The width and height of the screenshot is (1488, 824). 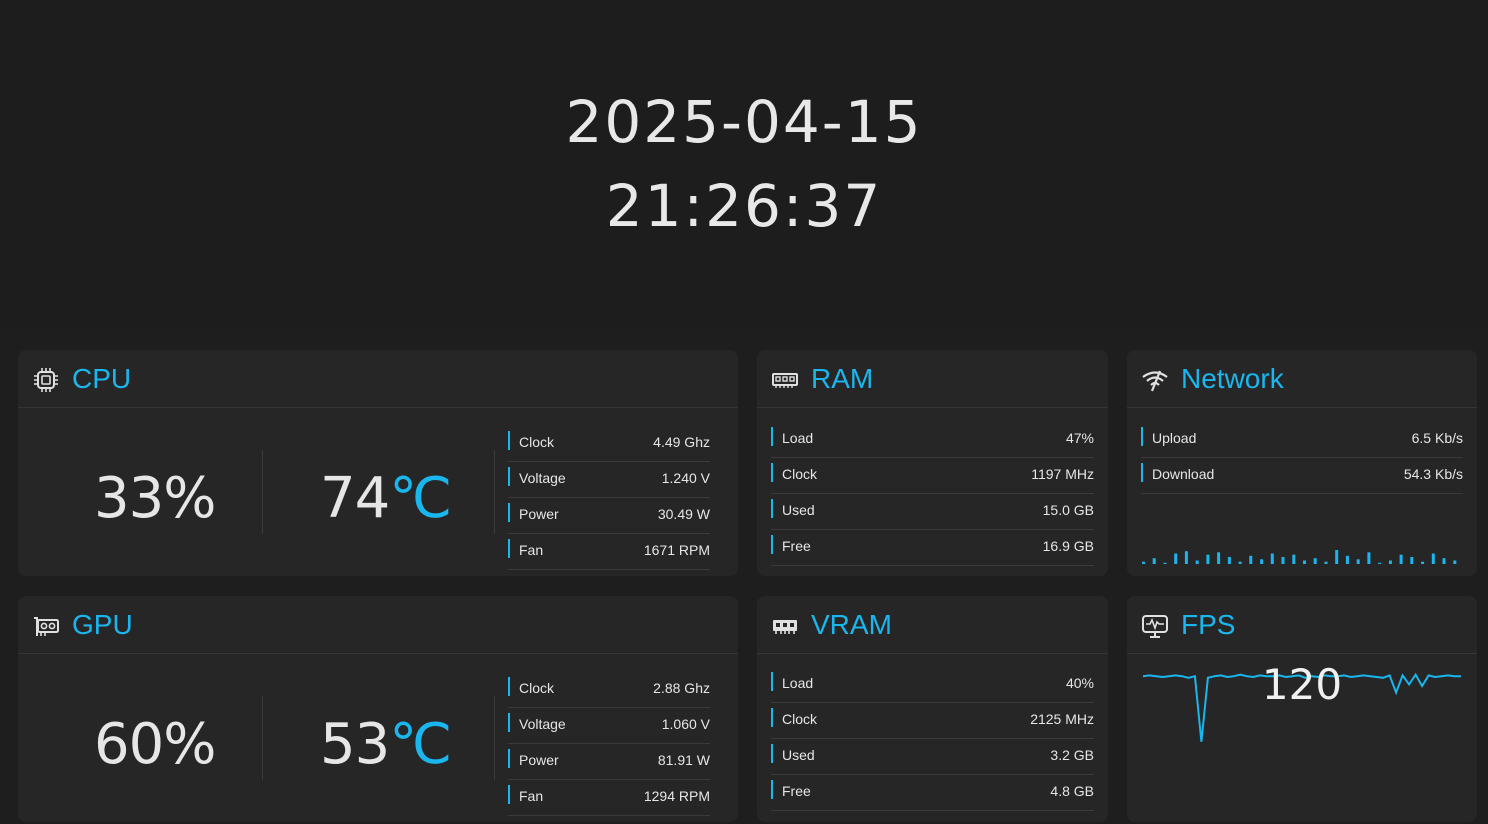 What do you see at coordinates (155, 744) in the screenshot?
I see `gpu-load-value: 60%` at bounding box center [155, 744].